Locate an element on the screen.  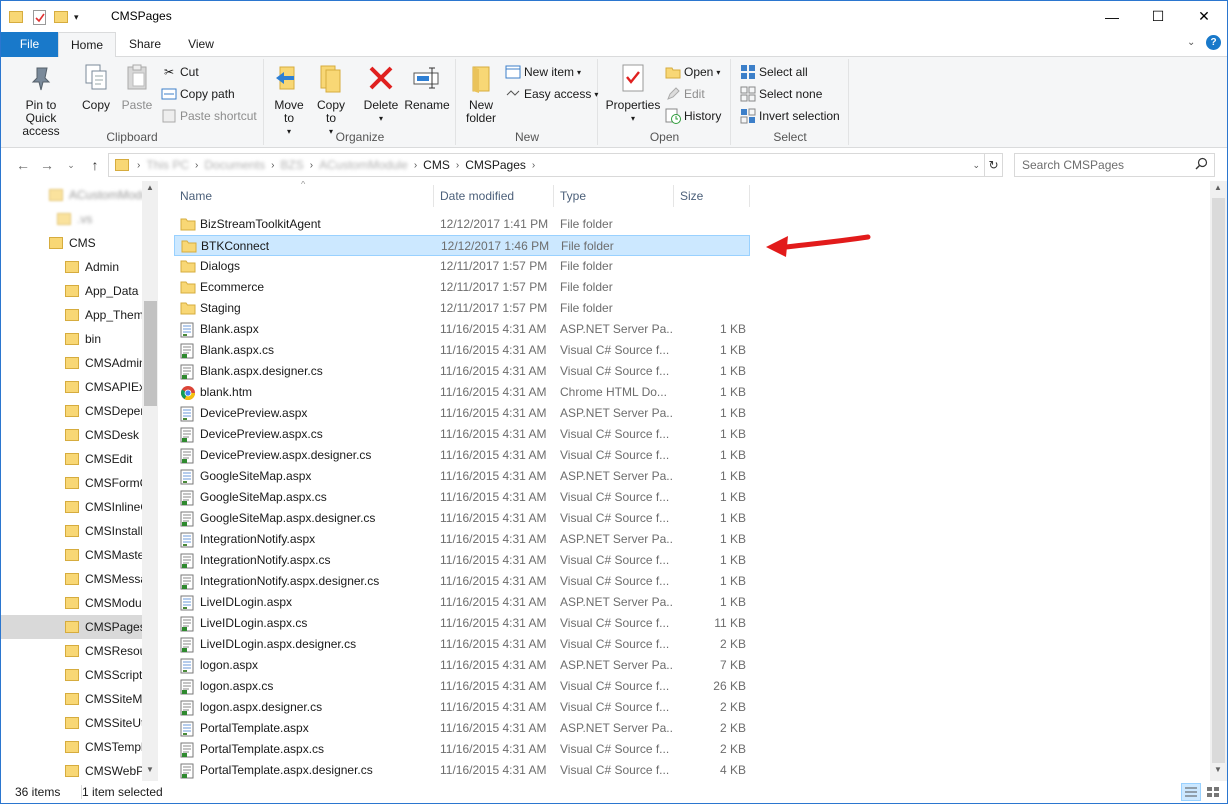
delete-button: Delete ▾ is located at coordinates (381, 93).